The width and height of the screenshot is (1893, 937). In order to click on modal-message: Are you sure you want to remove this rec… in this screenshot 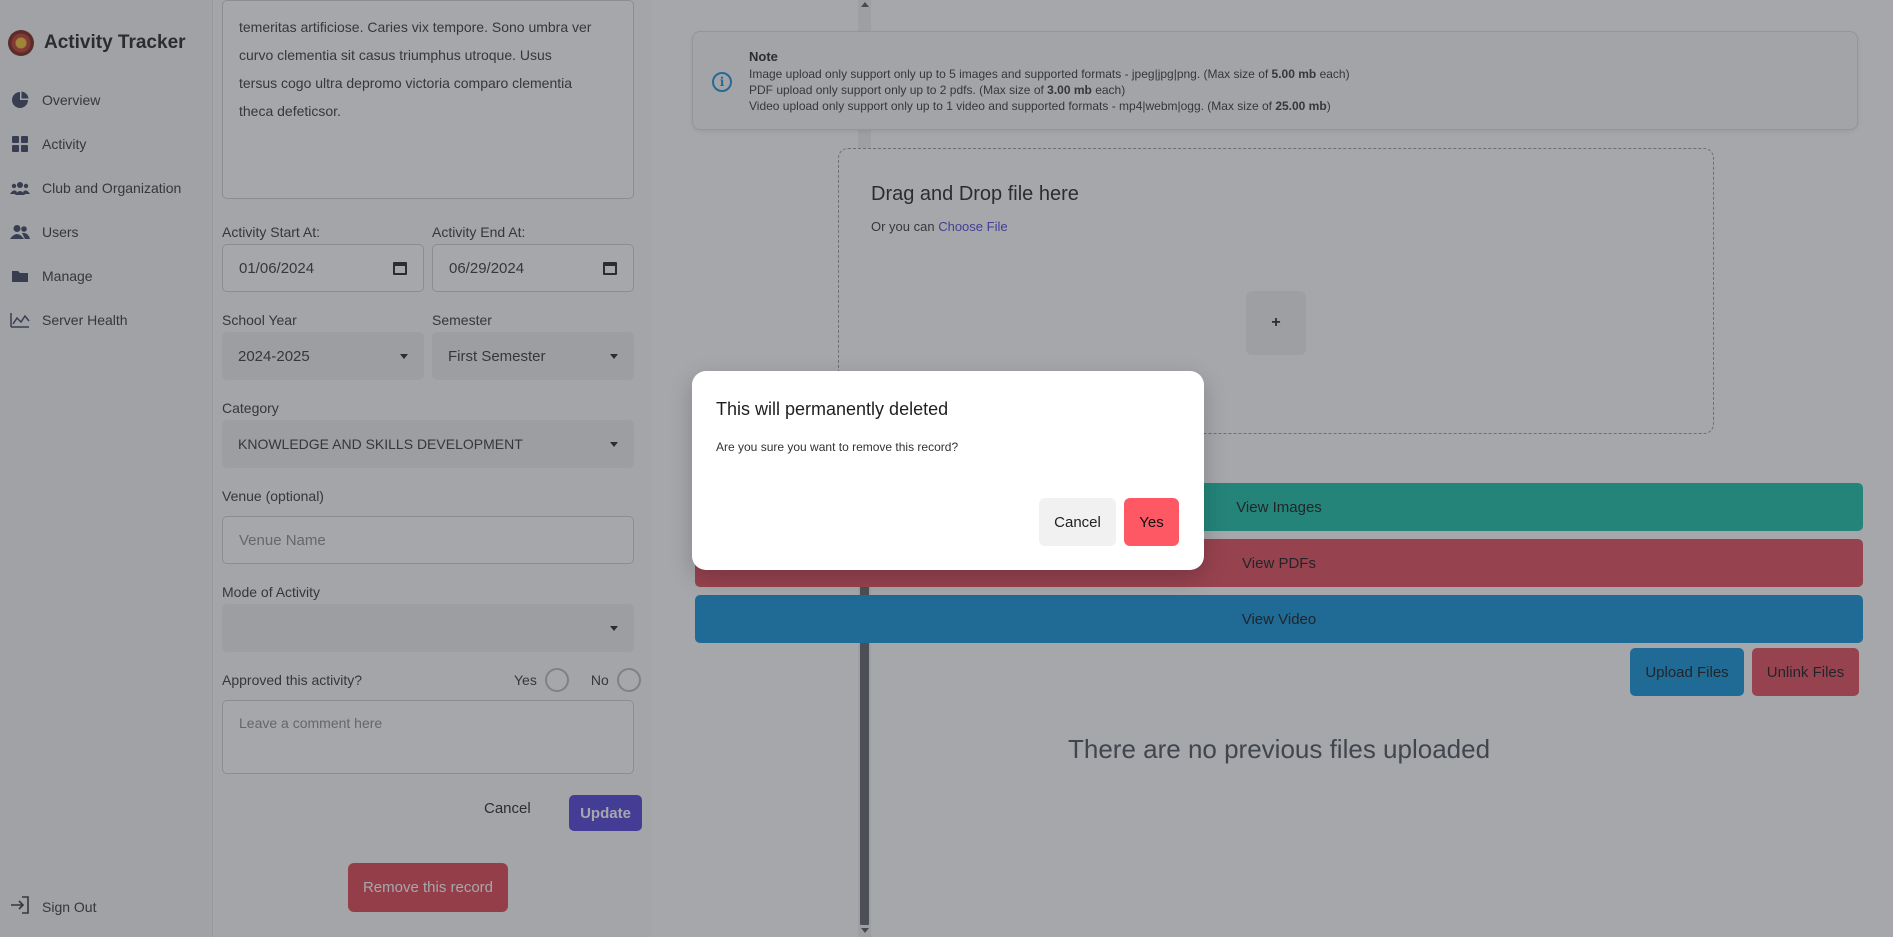, I will do `click(837, 447)`.